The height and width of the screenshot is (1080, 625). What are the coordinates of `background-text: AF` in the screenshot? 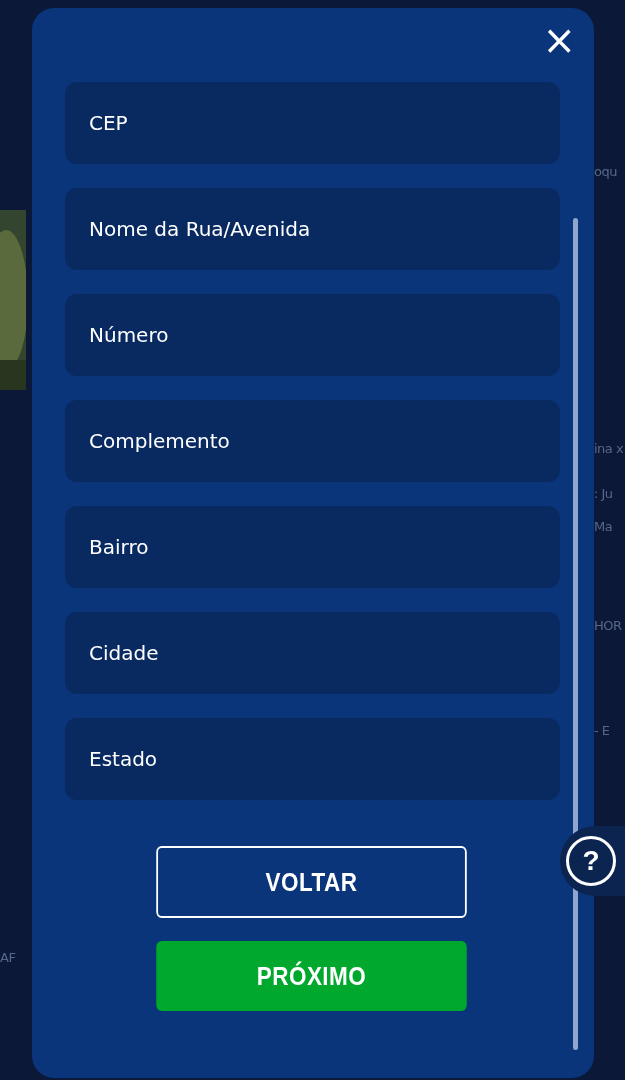 It's located at (8, 957).